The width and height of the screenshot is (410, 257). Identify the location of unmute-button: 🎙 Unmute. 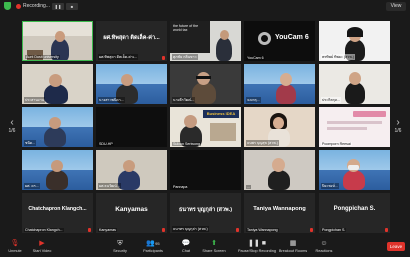
(15, 246).